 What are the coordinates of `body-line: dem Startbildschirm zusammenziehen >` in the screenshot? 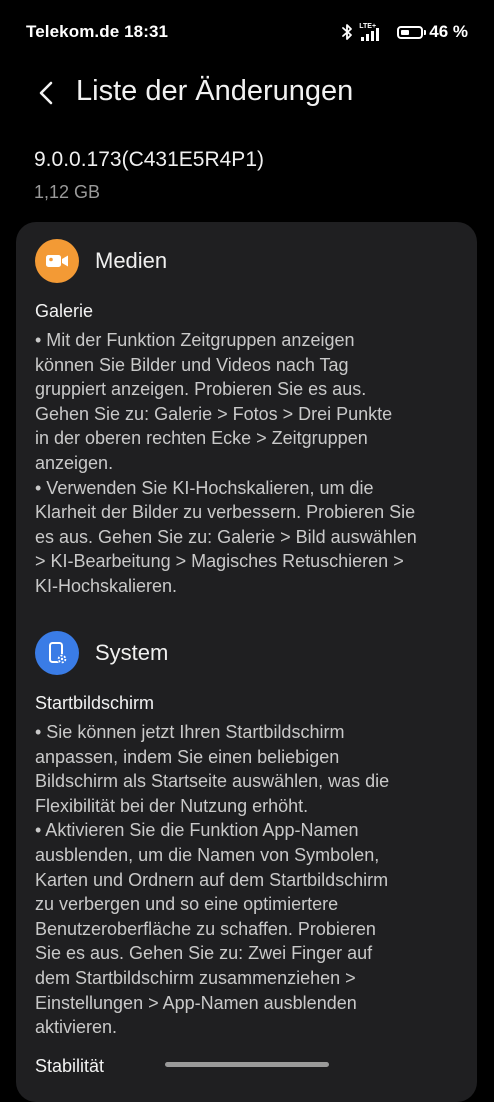 It's located at (195, 977).